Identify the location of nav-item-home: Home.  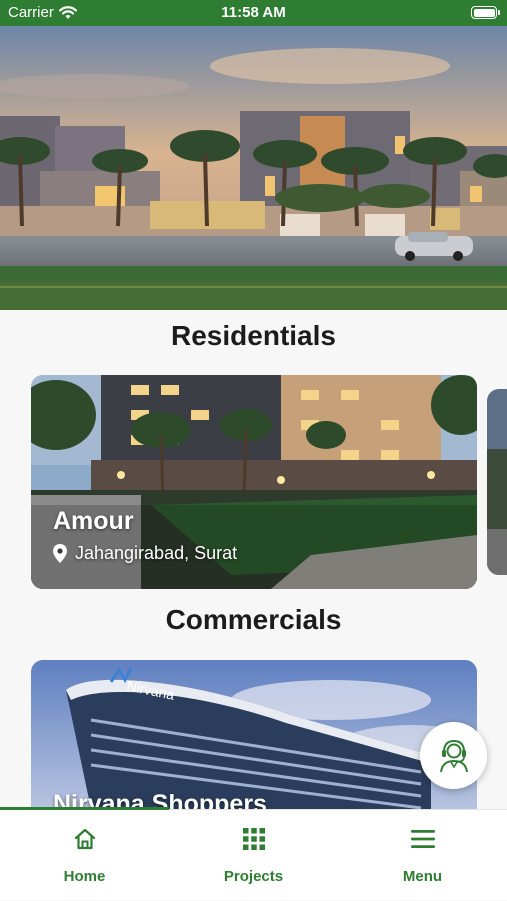
(84, 855).